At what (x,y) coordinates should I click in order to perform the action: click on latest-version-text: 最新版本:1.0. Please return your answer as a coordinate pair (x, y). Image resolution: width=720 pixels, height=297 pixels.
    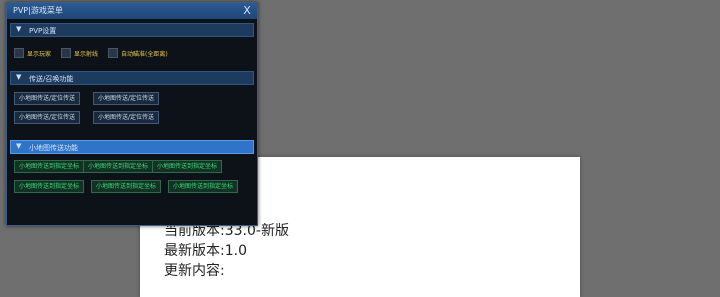
    Looking at the image, I should click on (205, 251).